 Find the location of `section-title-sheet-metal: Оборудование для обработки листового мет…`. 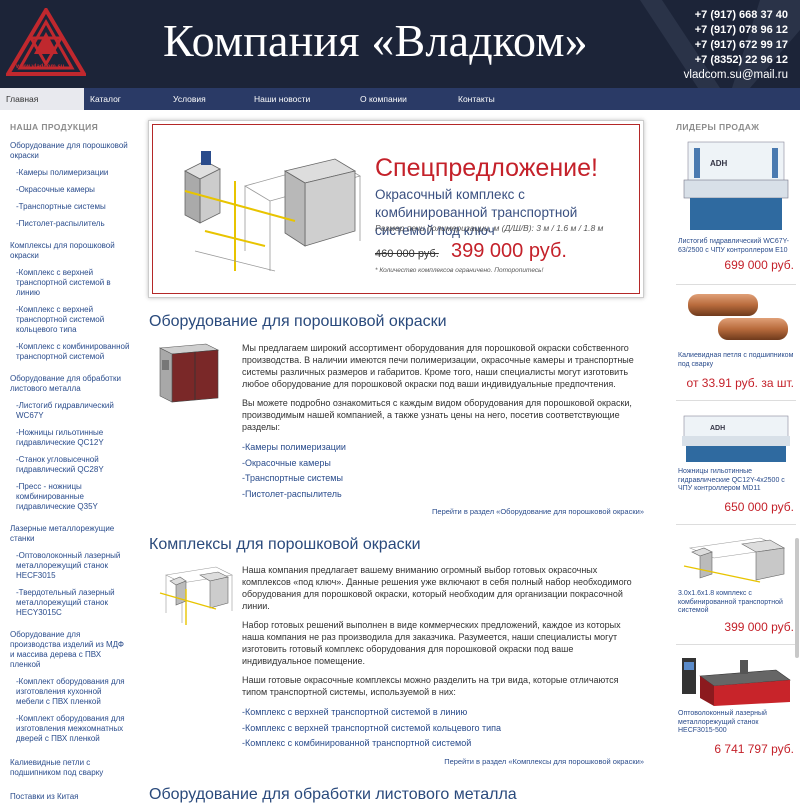

section-title-sheet-metal: Оборудование для обработки листового мет… is located at coordinates (333, 795).